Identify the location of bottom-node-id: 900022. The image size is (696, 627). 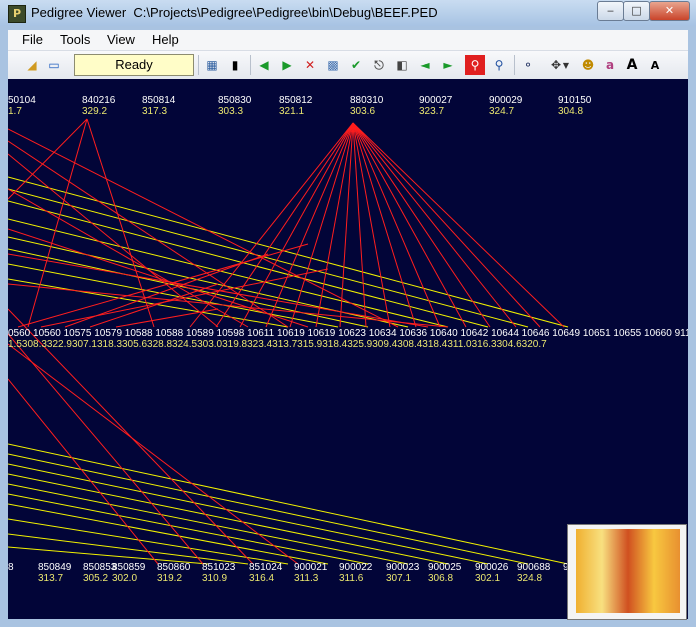
(356, 567).